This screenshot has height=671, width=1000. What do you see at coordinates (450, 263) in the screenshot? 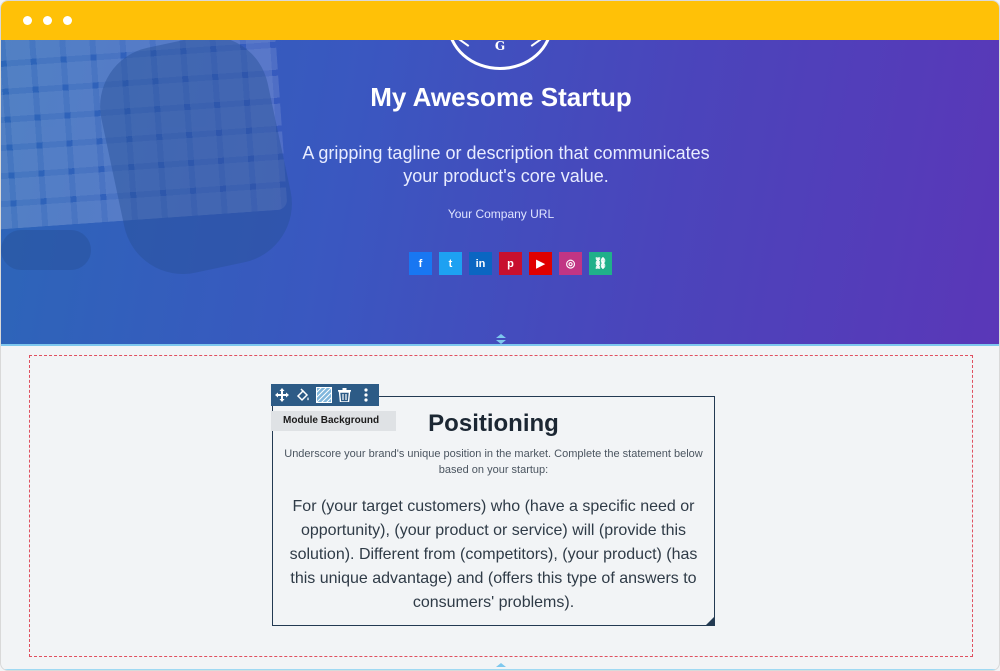
I see `twitter-icon: t` at bounding box center [450, 263].